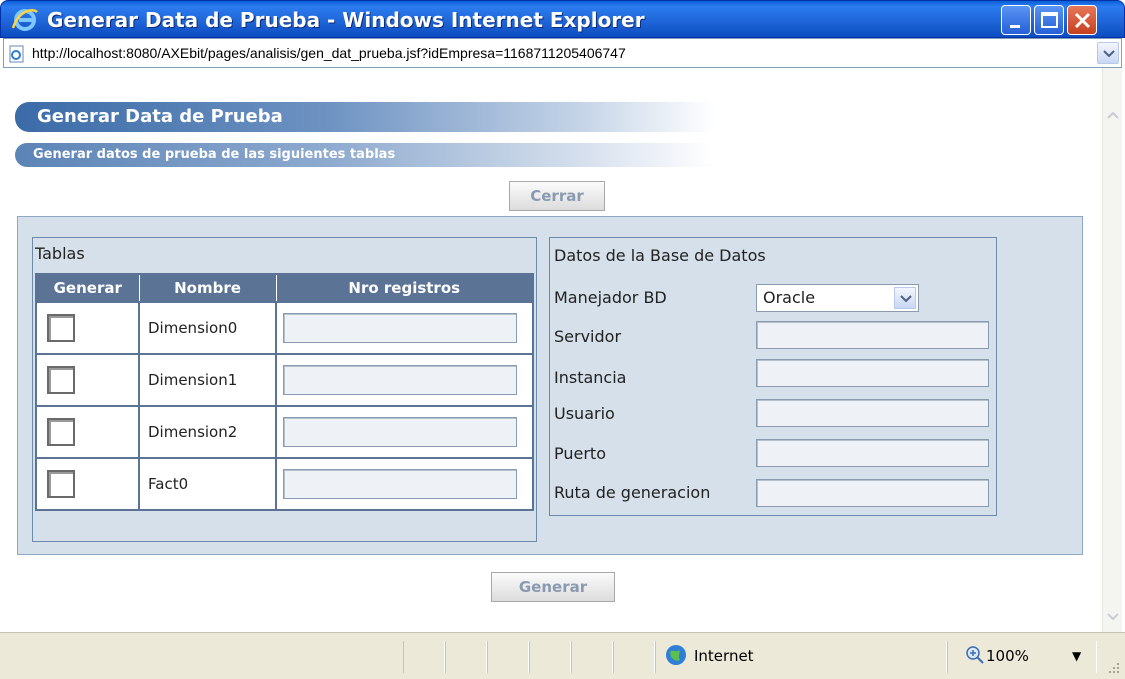 This screenshot has width=1125, height=679. Describe the element at coordinates (872, 453) in the screenshot. I see `puerto-input` at that location.